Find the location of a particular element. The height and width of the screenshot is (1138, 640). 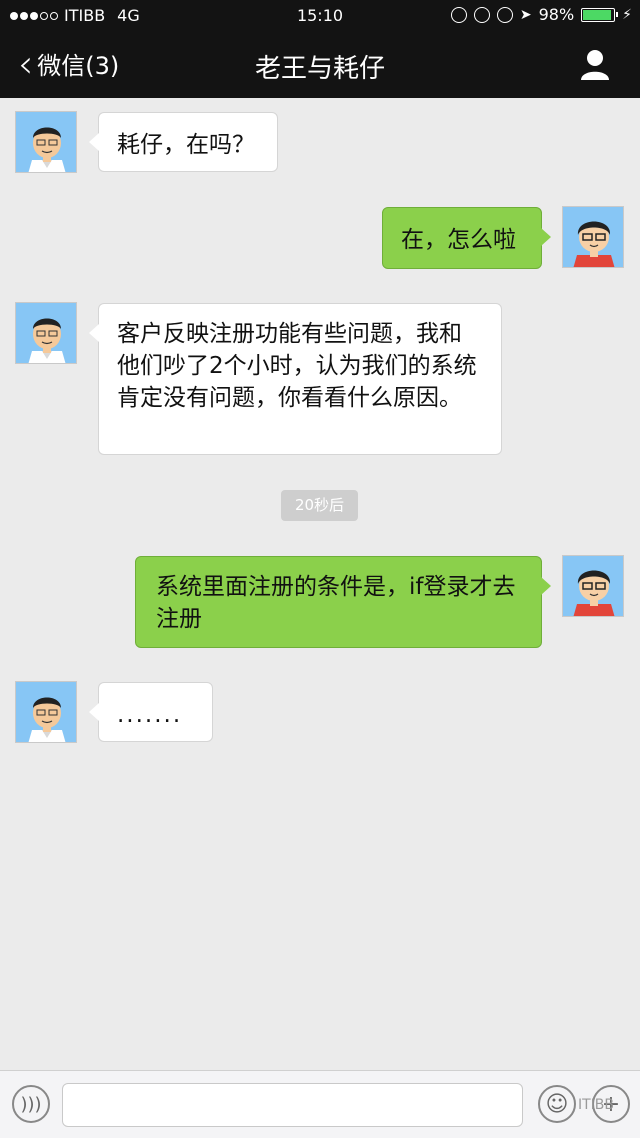

message-bubble-incoming: 耗仔，在吗？ is located at coordinates (183, 142).